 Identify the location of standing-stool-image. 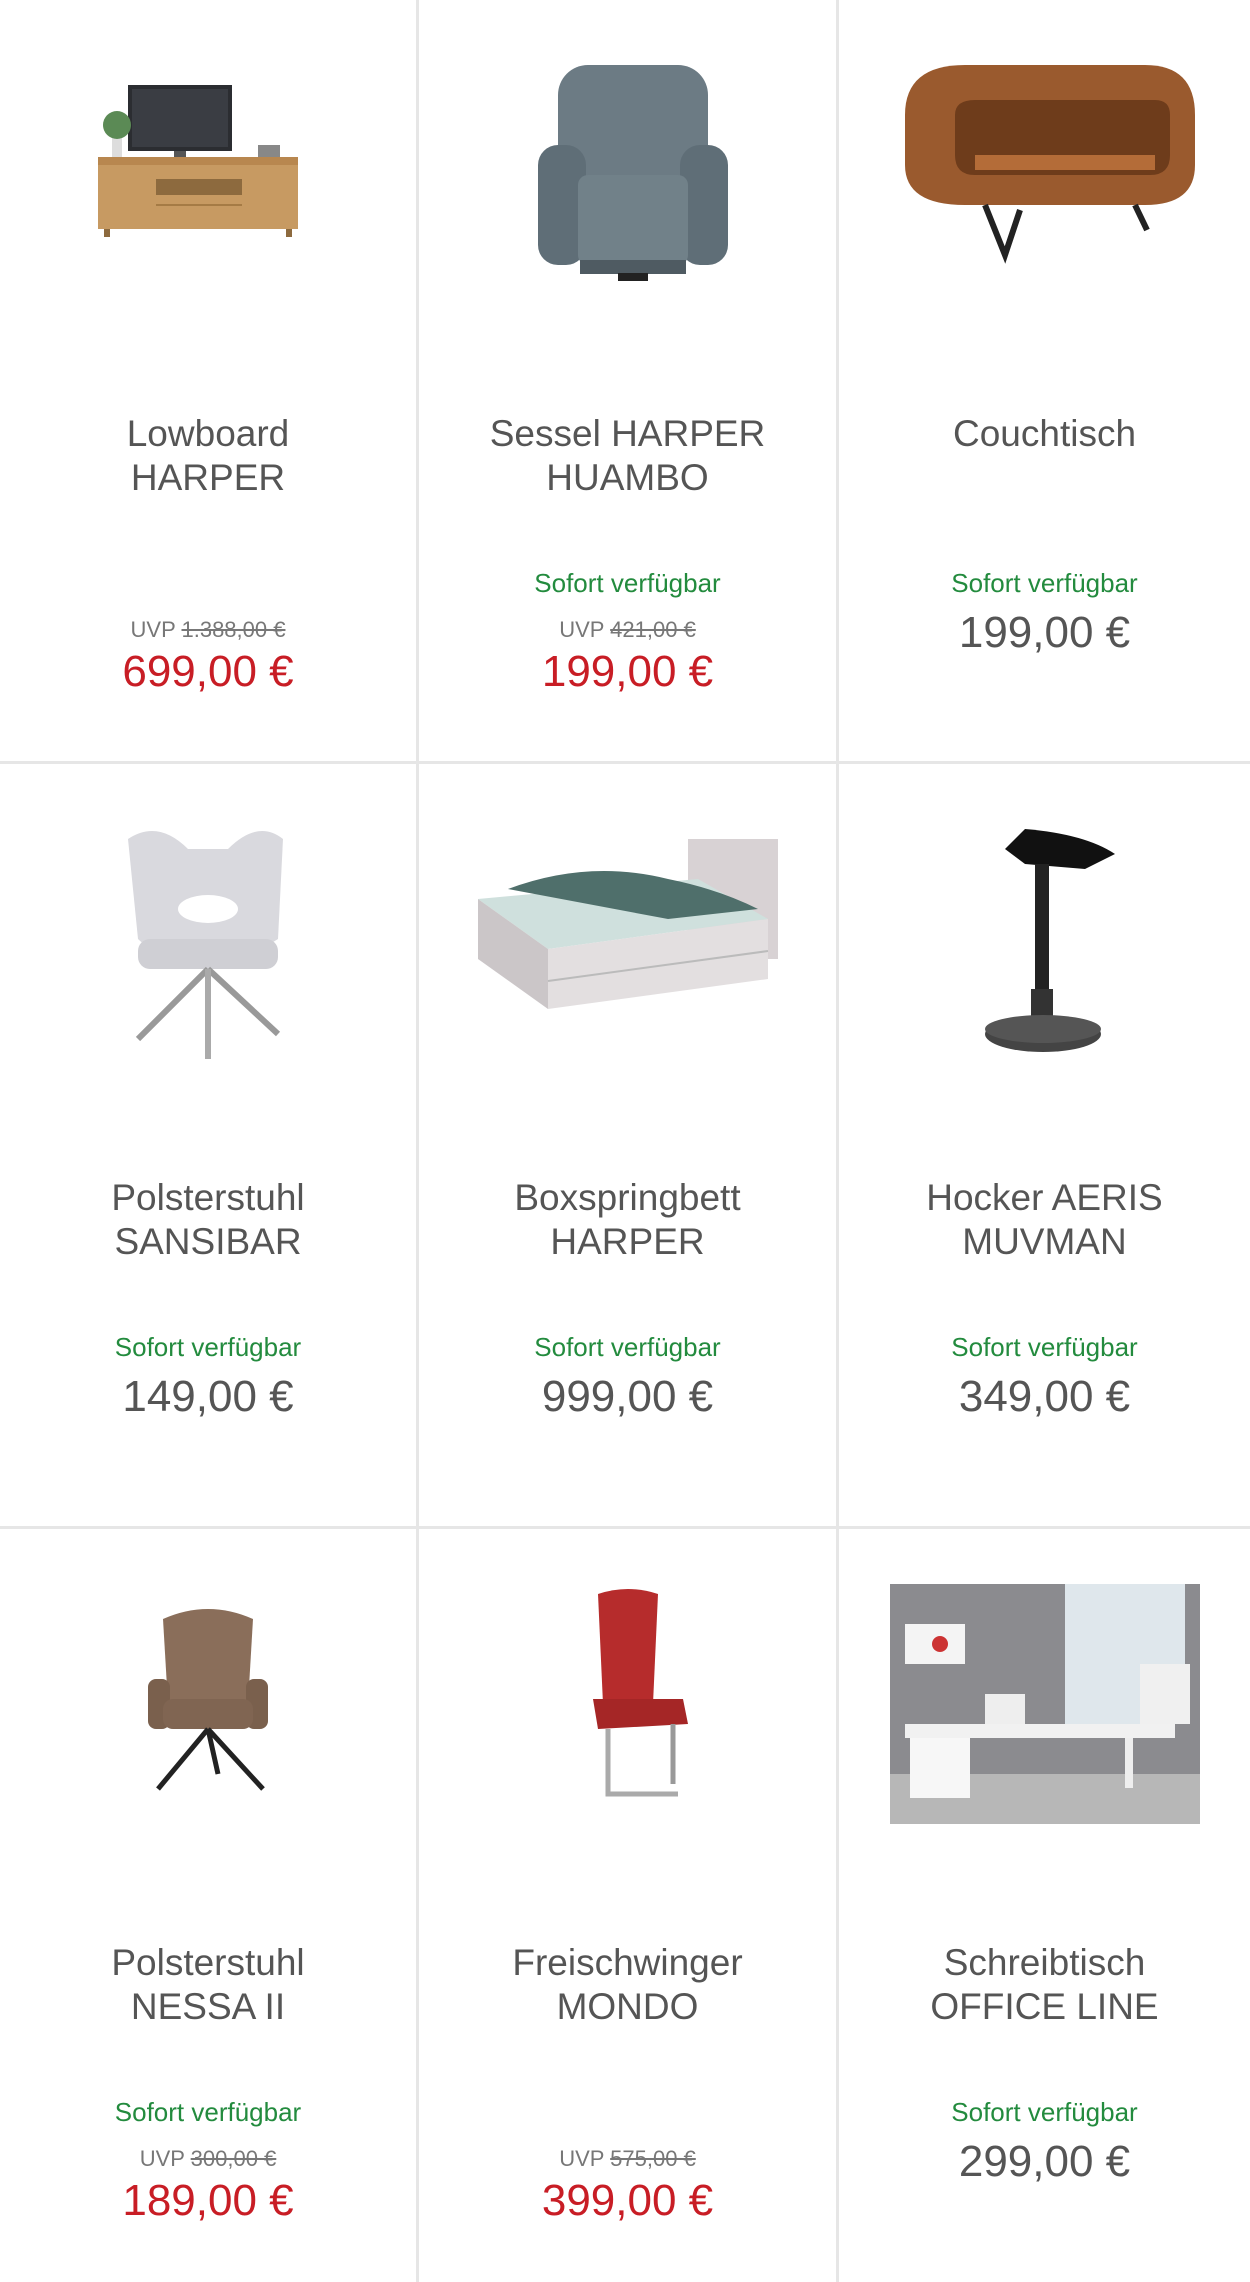
(1044, 939).